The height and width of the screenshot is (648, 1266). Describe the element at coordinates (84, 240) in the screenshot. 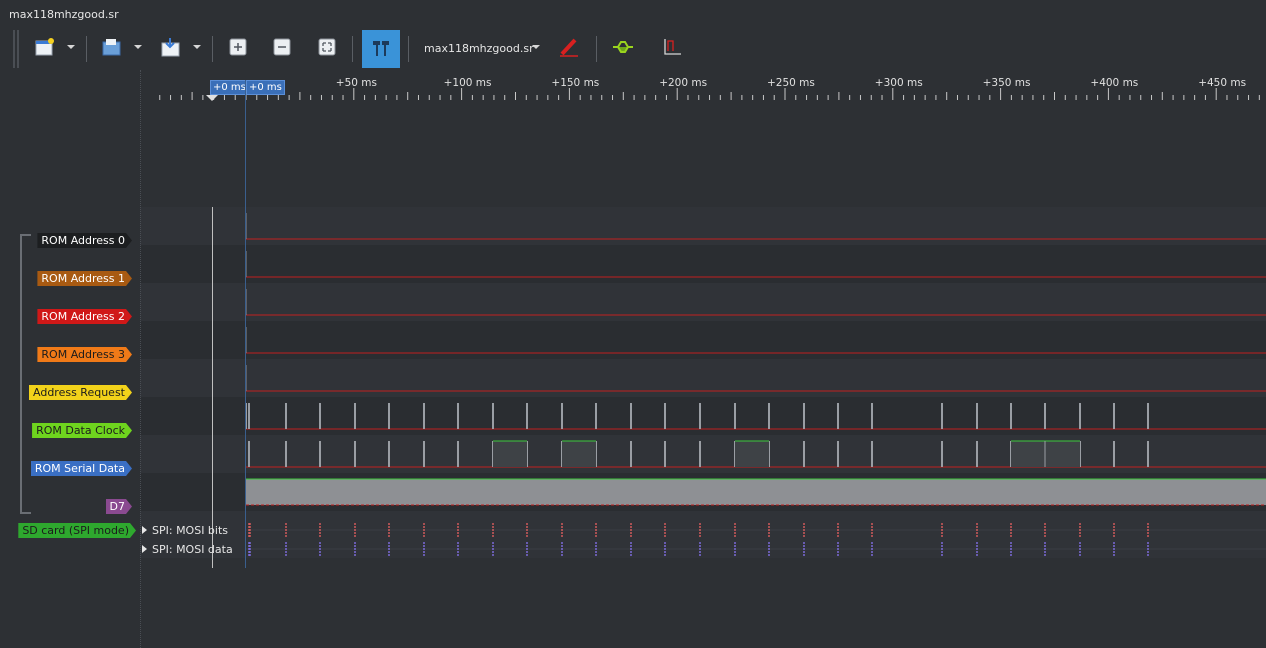

I see `channel-label-rom-address-0: ROM Address 0` at that location.